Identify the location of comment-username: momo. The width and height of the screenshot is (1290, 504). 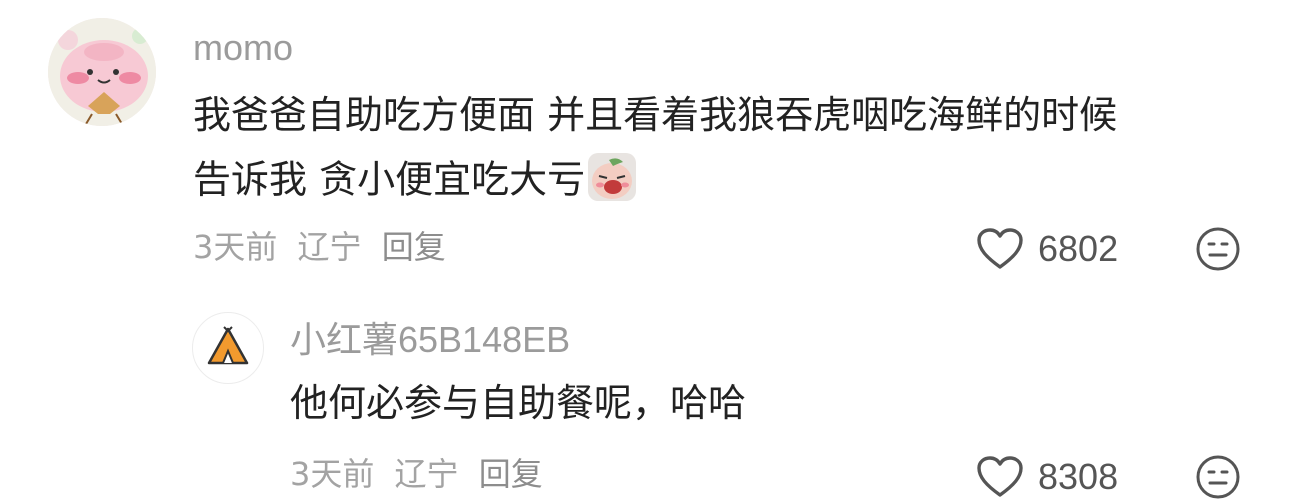
(243, 48).